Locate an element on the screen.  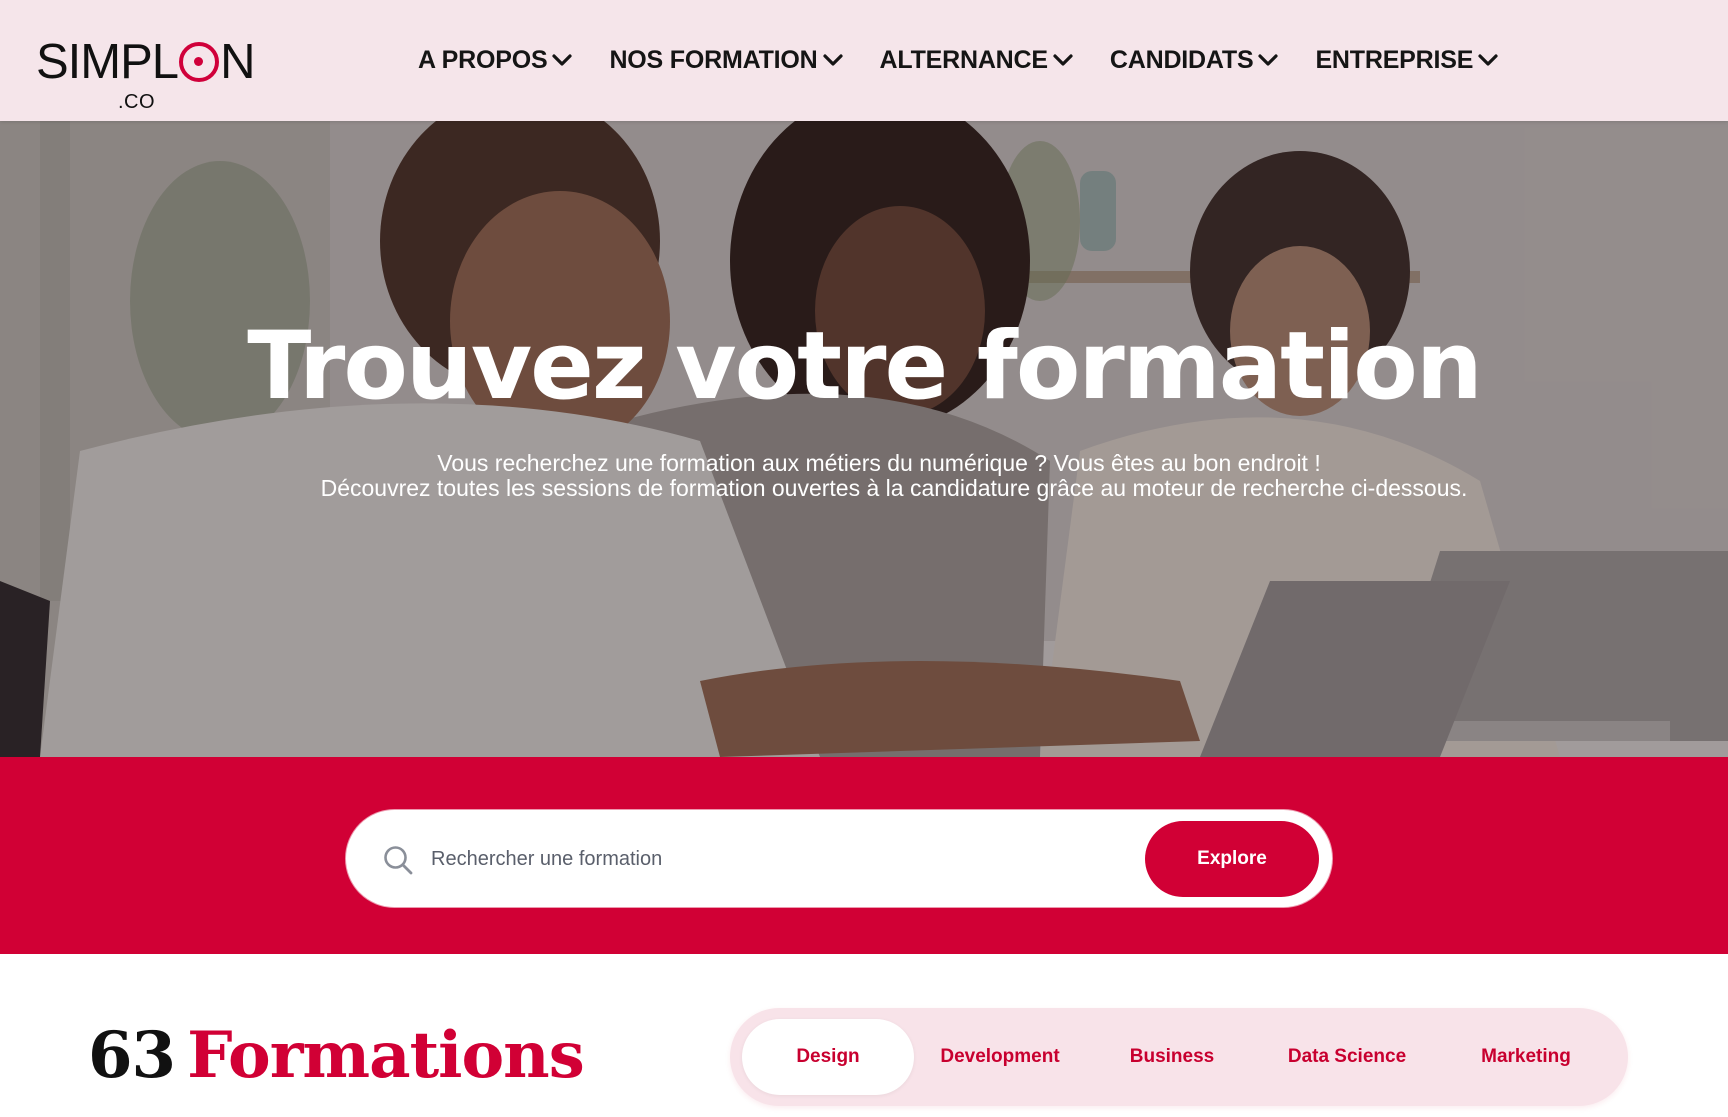
nav-item-alternance: ALTERNANCE is located at coordinates (977, 60).